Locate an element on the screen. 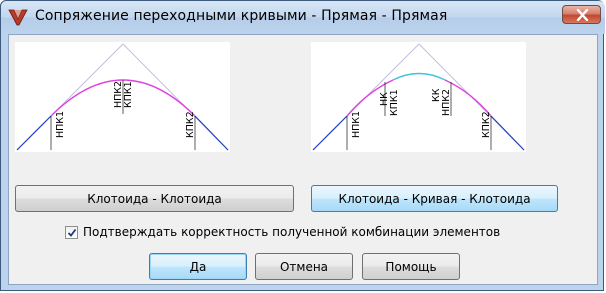  checkmark-icon is located at coordinates (72, 232).